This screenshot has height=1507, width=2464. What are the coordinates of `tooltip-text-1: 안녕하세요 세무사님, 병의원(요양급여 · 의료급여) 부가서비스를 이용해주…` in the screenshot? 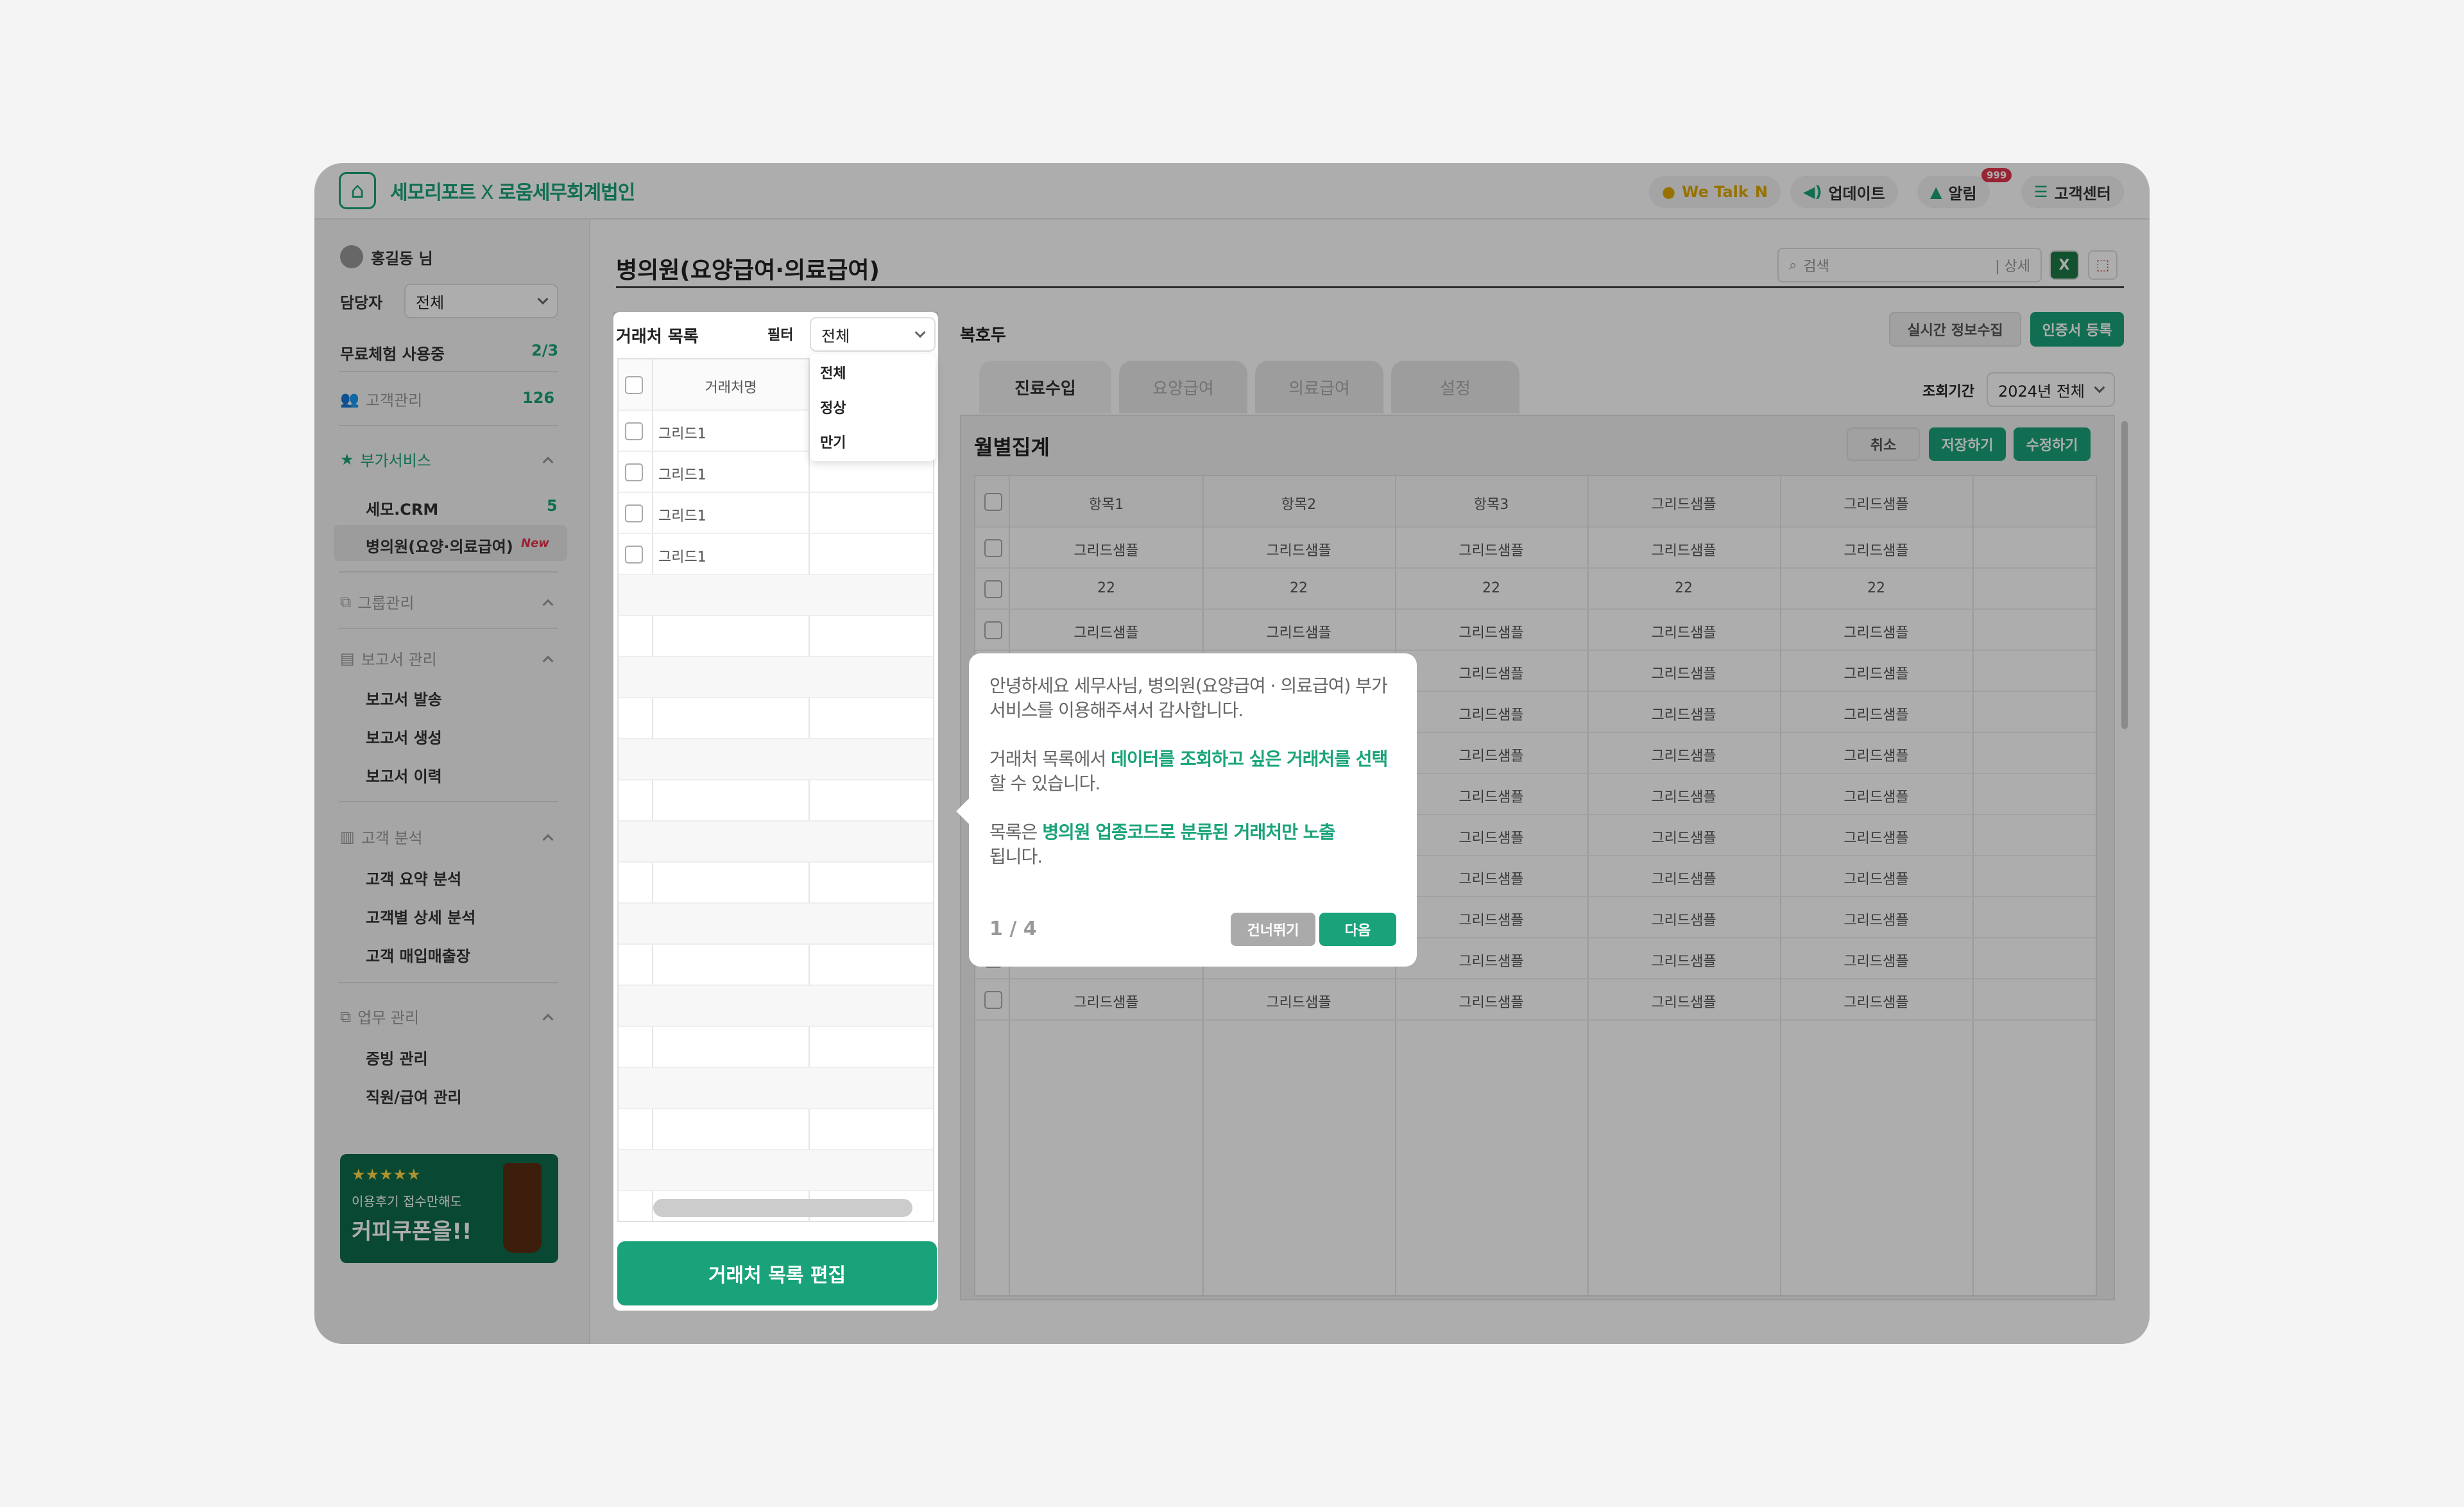 It's located at (1189, 698).